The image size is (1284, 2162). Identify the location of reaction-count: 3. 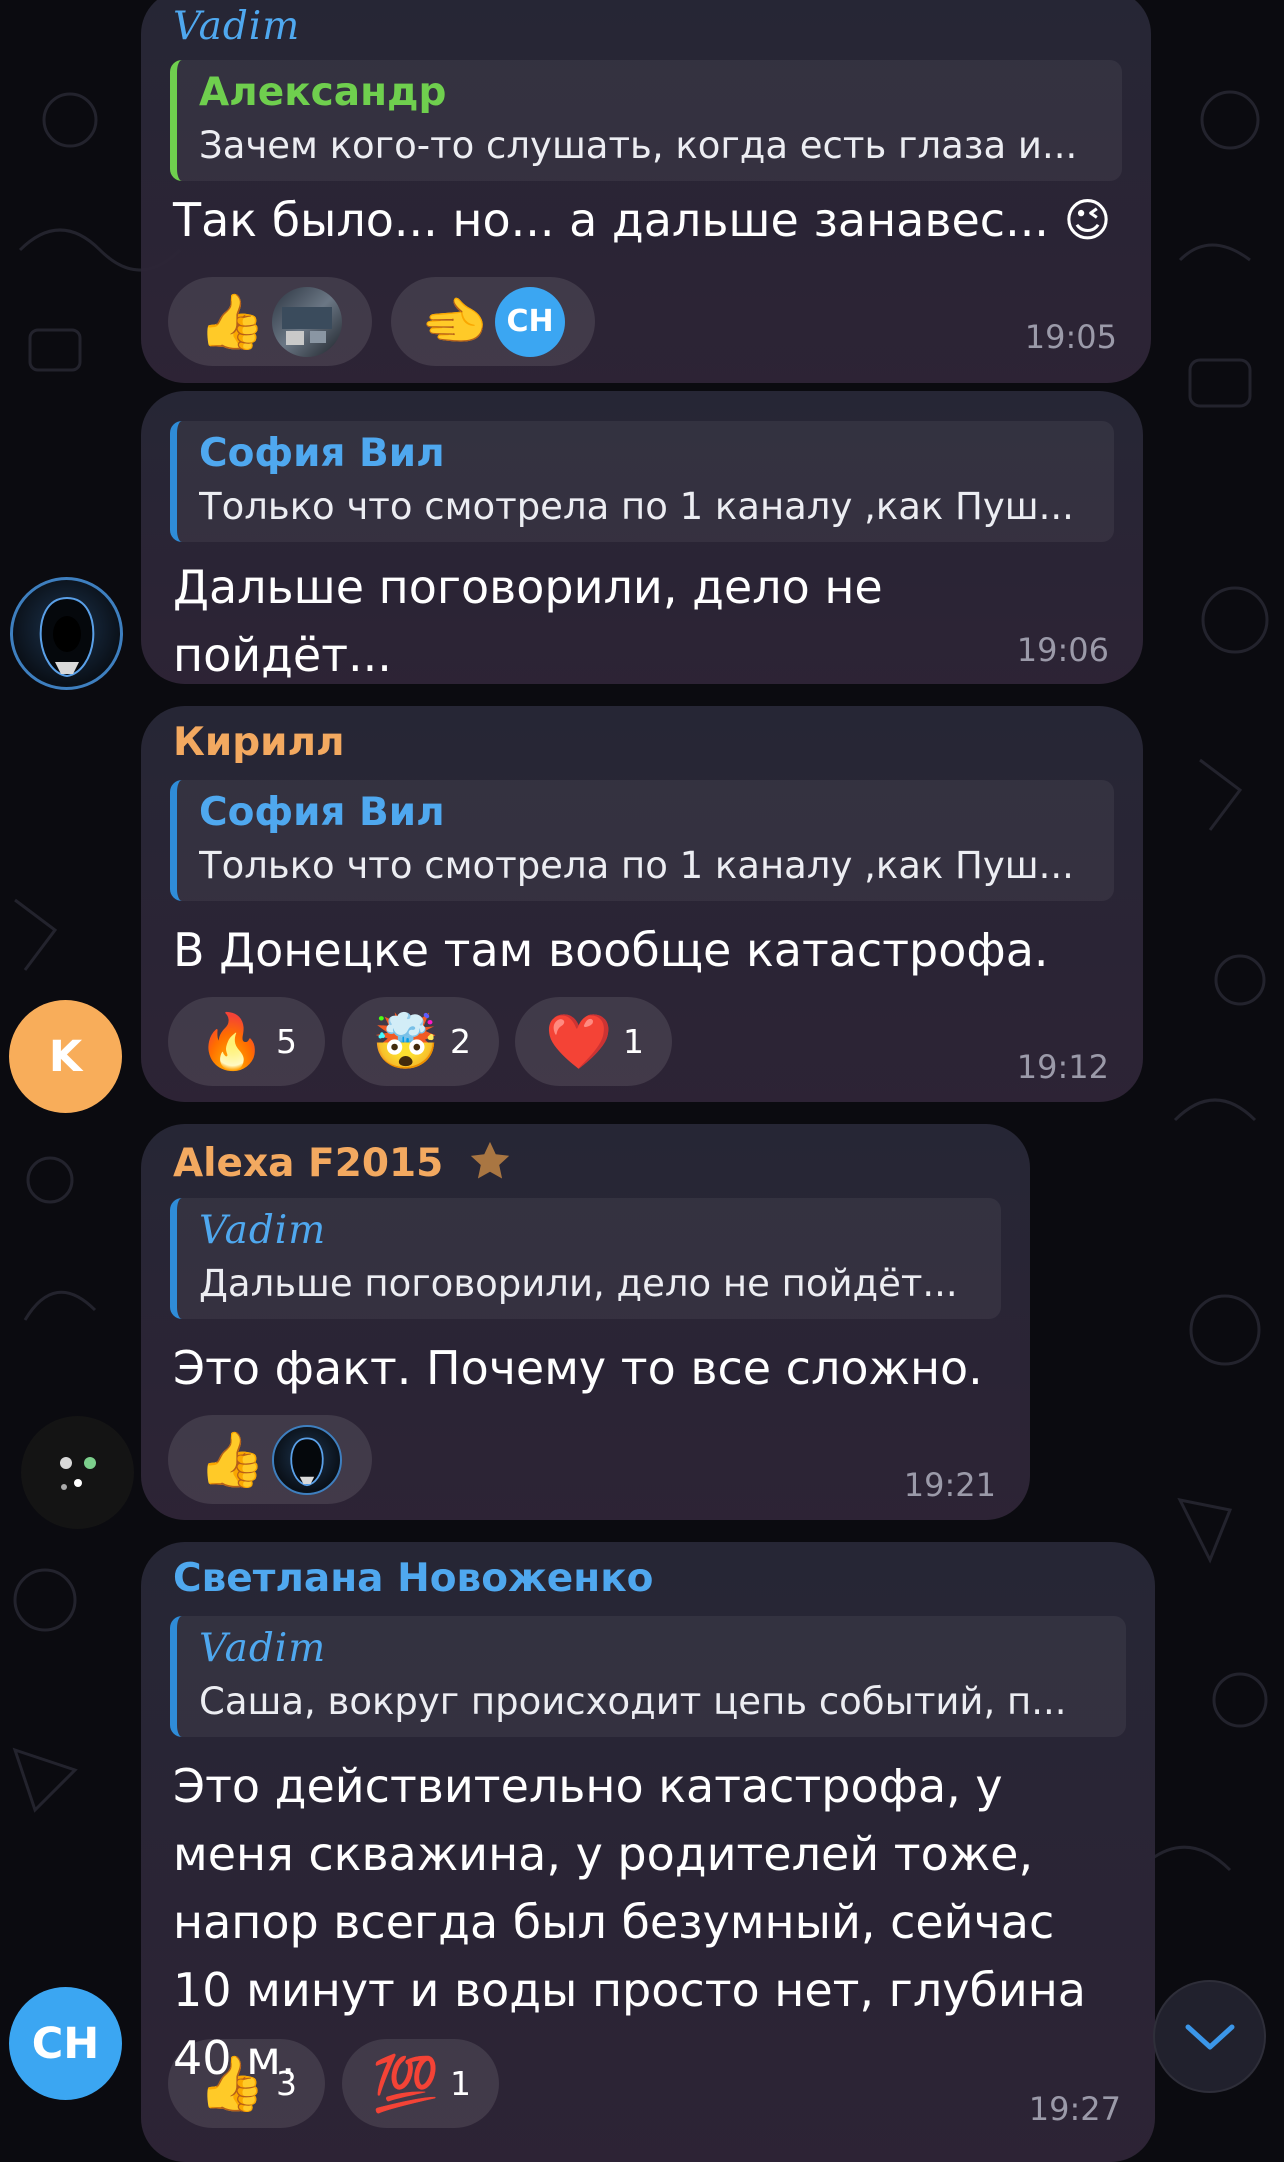
(286, 2083).